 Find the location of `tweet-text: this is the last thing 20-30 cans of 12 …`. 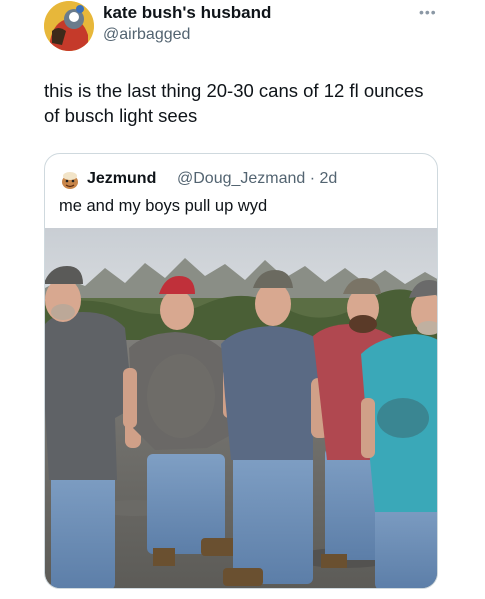

tweet-text: this is the last thing 20-30 cans of 12 … is located at coordinates (234, 103).